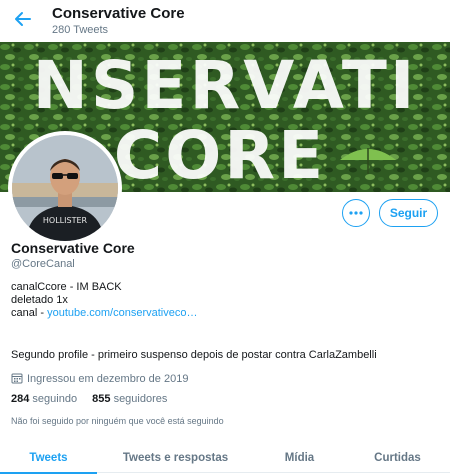  I want to click on tab-tweets: Tweets, so click(48, 459).